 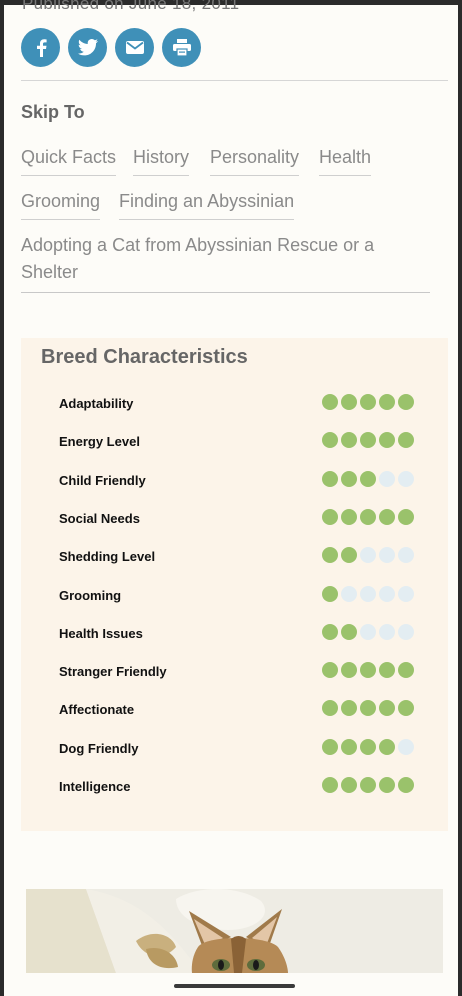 What do you see at coordinates (102, 480) in the screenshot?
I see `trait-label: Child Friendly` at bounding box center [102, 480].